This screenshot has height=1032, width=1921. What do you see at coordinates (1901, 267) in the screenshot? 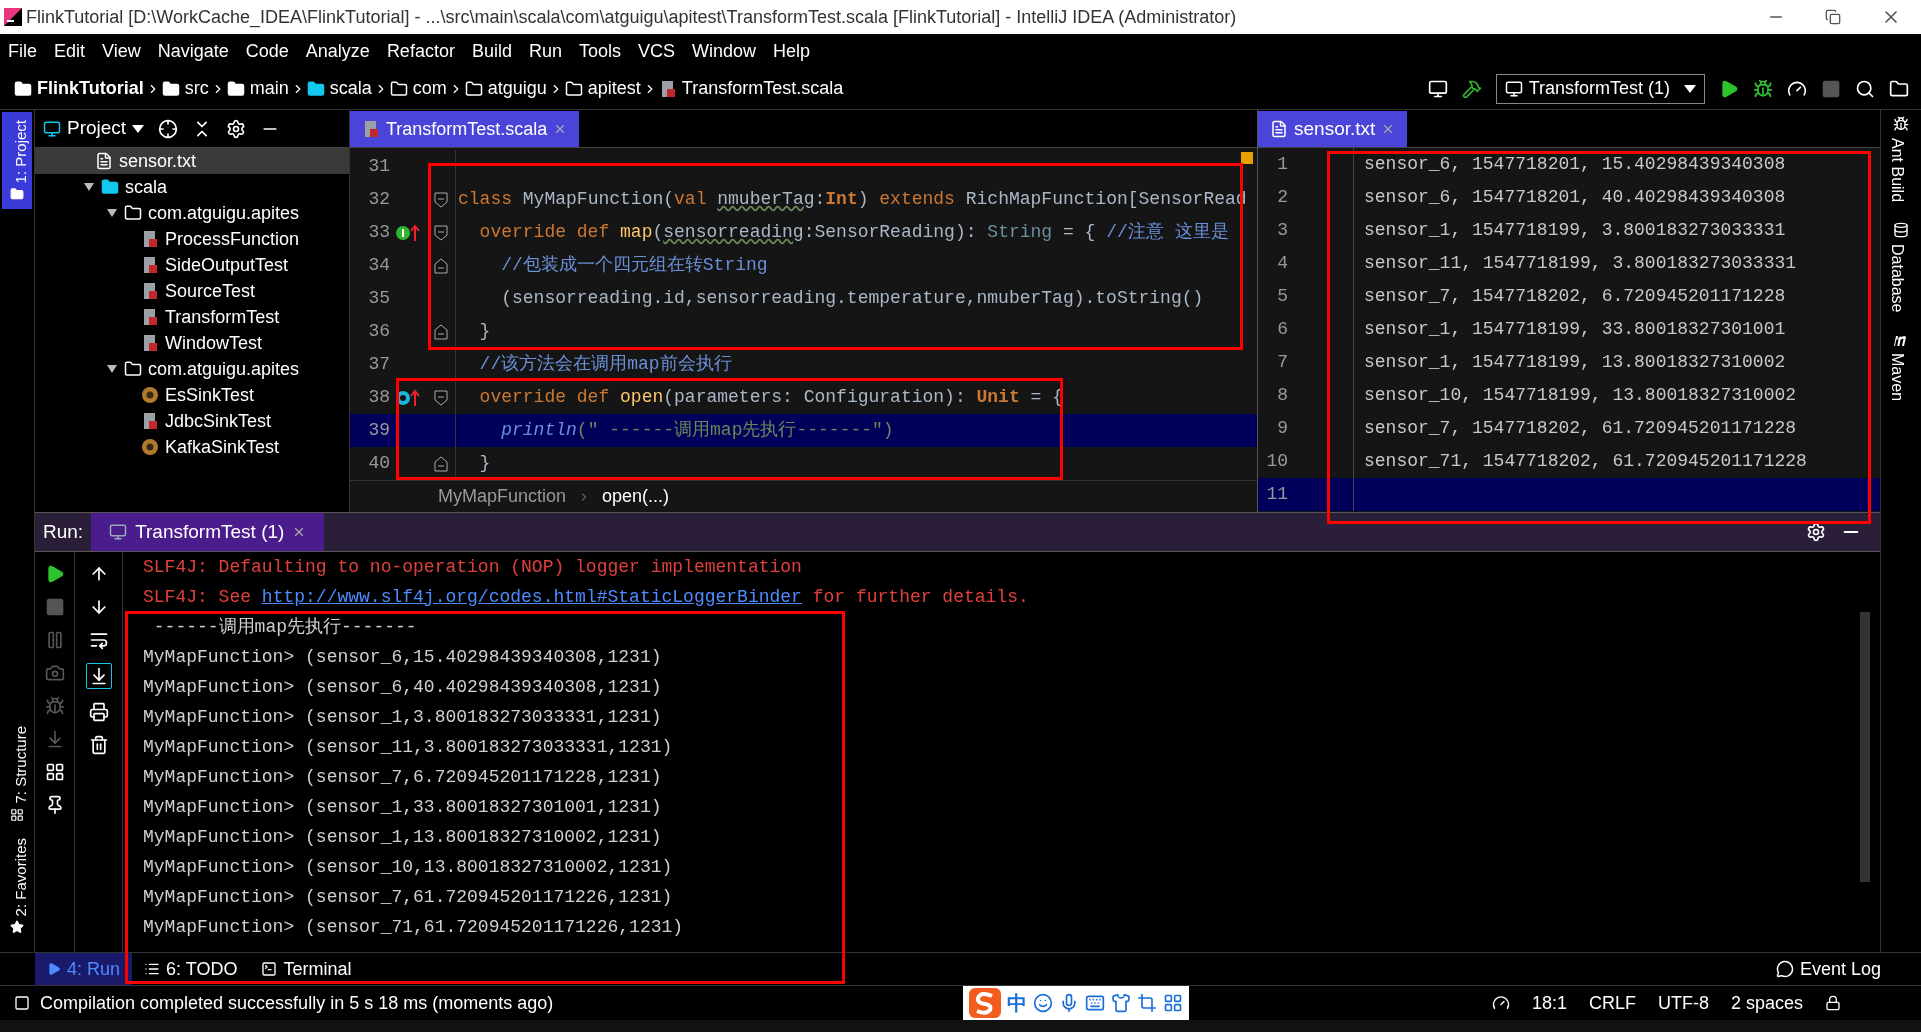
I see `tool-window-button: Database` at bounding box center [1901, 267].